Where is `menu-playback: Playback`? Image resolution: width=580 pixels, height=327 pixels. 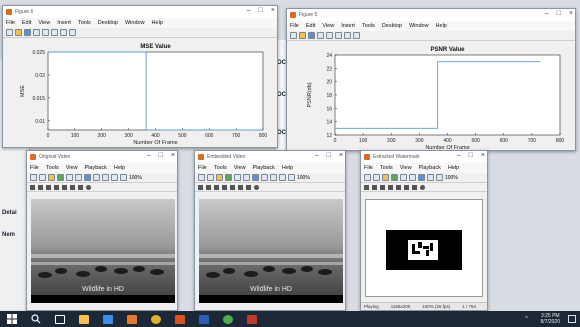 menu-playback: Playback is located at coordinates (96, 168).